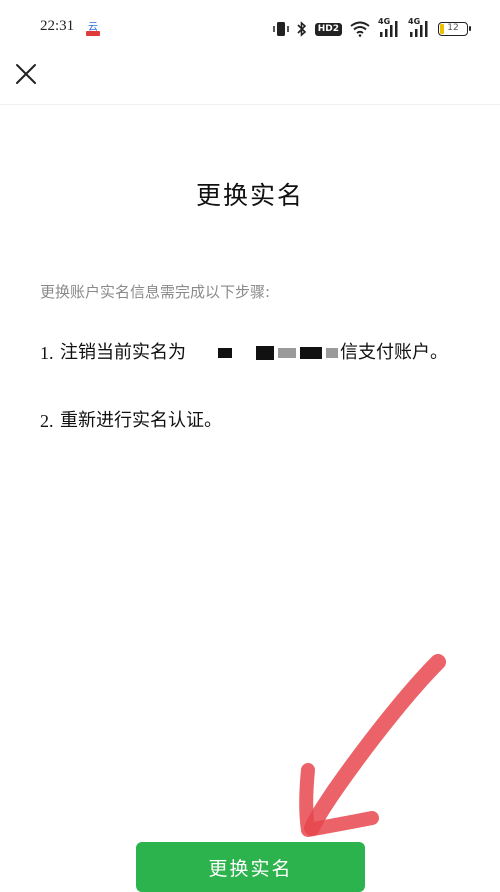 This screenshot has height=892, width=500. Describe the element at coordinates (250, 28) in the screenshot. I see `status-bar: 22:31 云 HD2 4G 4G 12` at that location.